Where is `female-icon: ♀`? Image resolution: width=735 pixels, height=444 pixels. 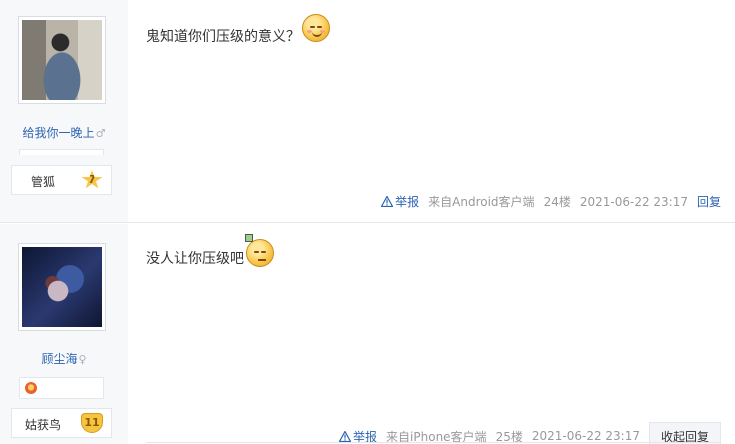
female-icon: ♀ is located at coordinates (82, 359).